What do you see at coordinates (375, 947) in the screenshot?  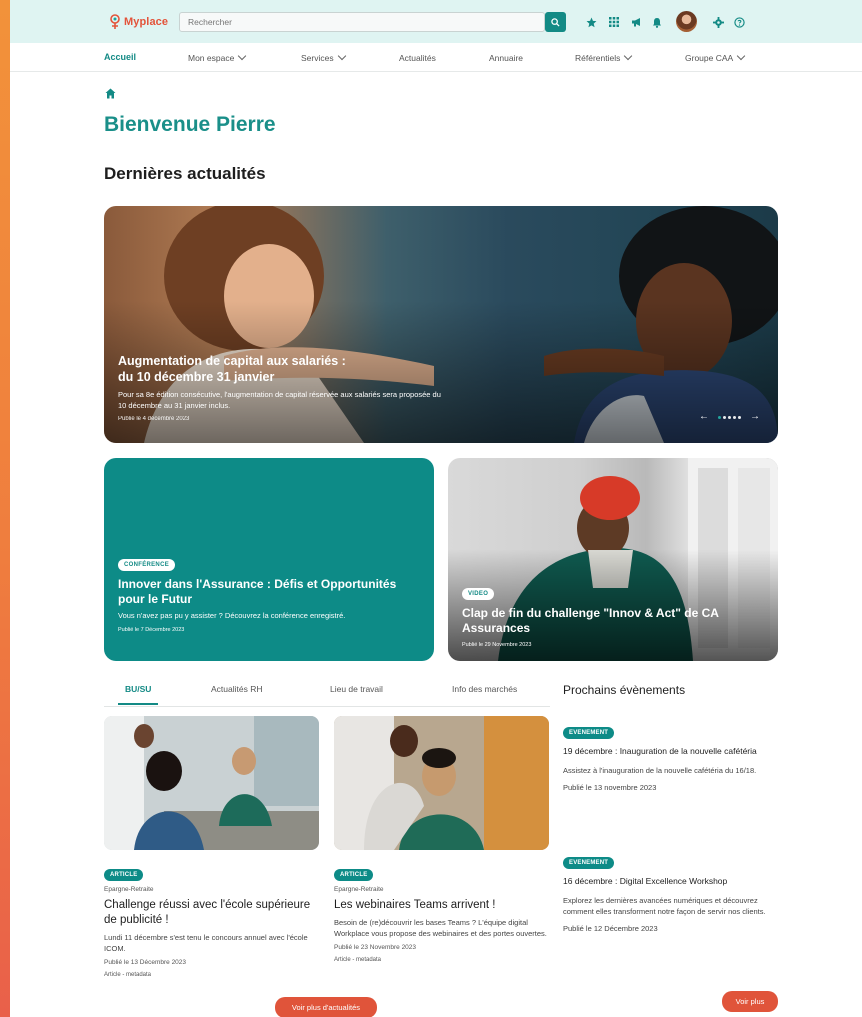 I see `article-date: Publié le 23 Novembre 2023` at bounding box center [375, 947].